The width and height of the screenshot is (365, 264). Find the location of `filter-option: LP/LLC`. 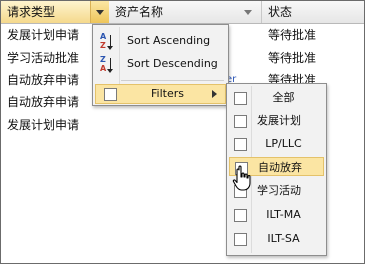

filter-option: LP/LLC is located at coordinates (276, 143).